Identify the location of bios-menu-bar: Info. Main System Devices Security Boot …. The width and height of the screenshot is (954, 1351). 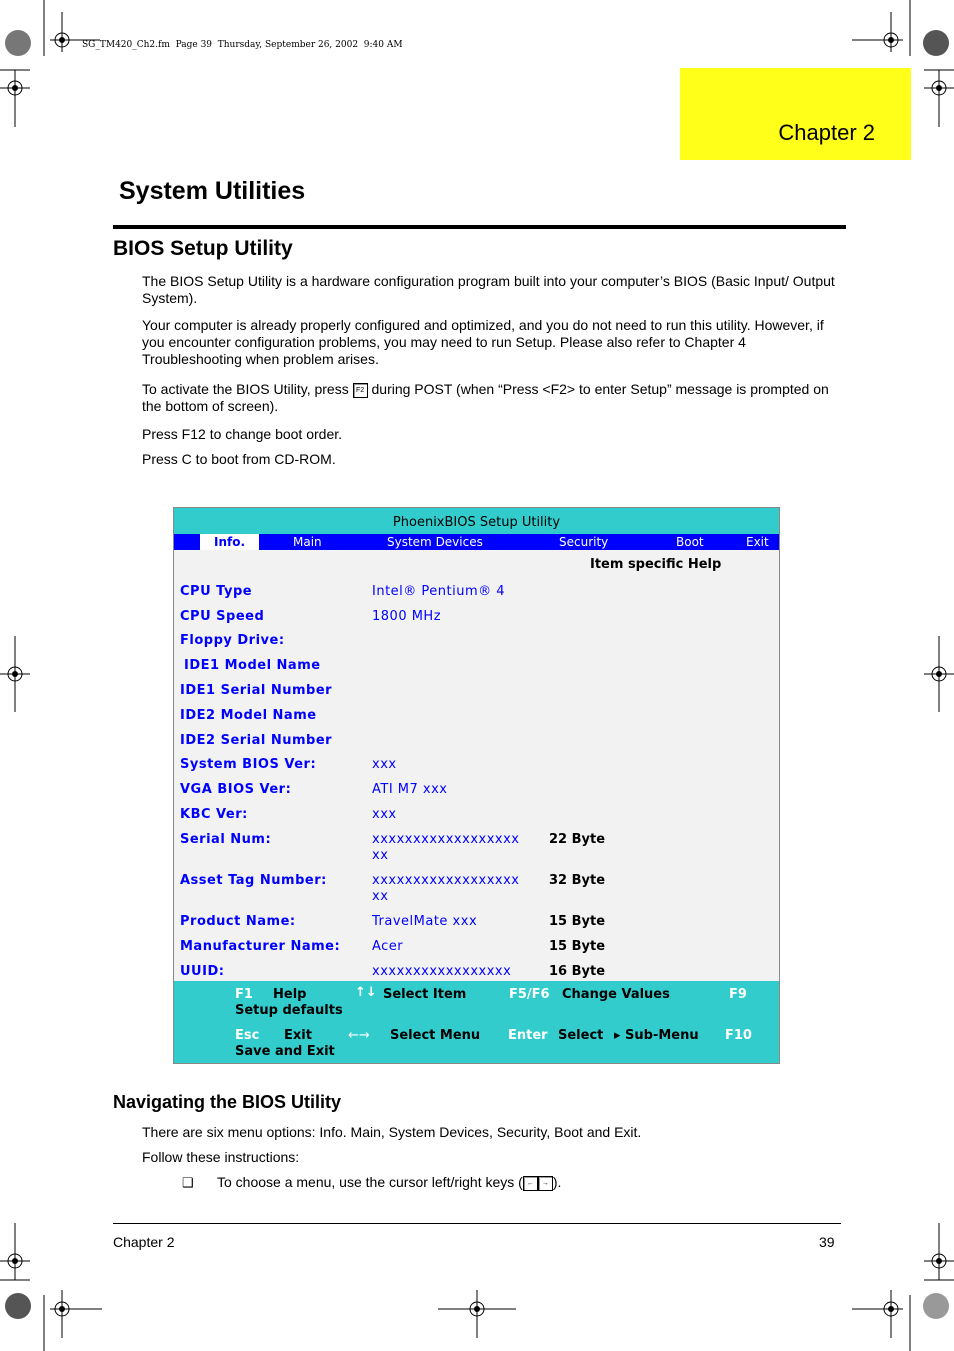
(476, 542).